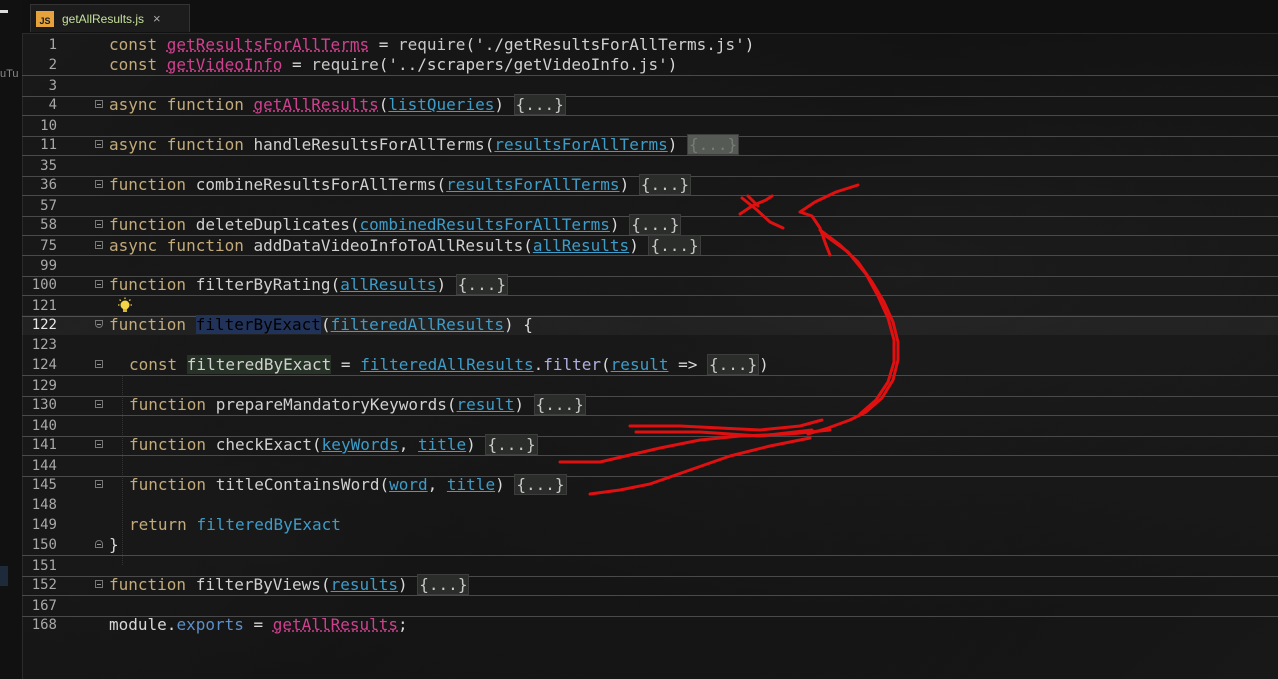  I want to click on code-token: =, so click(346, 364).